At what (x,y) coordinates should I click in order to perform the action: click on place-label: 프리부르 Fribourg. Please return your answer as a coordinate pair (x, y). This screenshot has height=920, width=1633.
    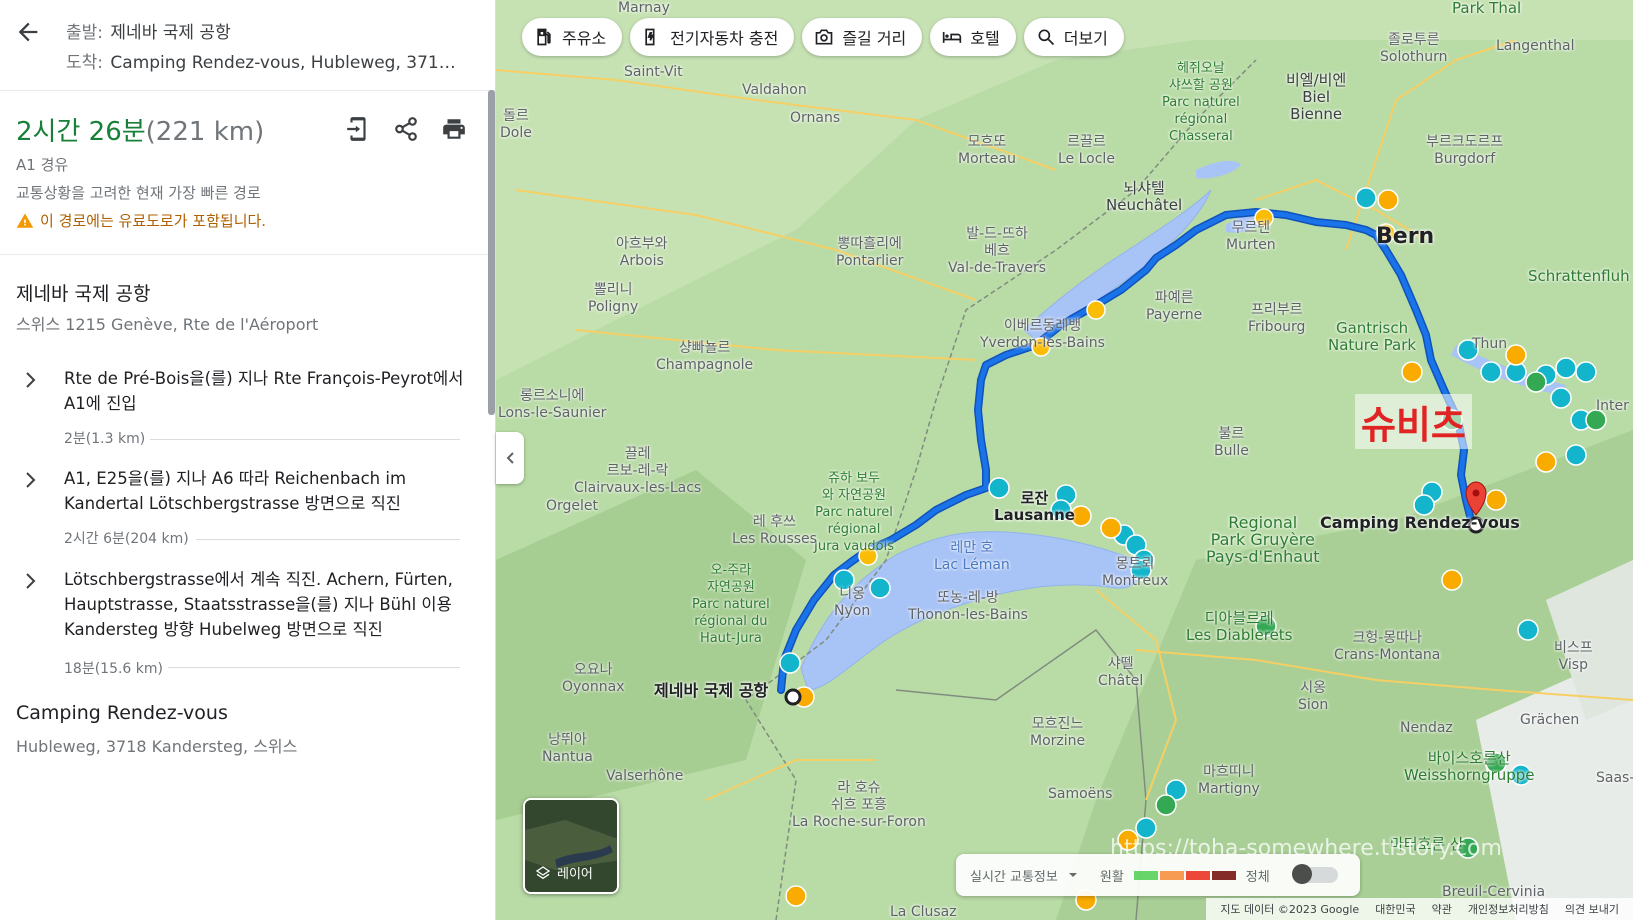
    Looking at the image, I should click on (1277, 318).